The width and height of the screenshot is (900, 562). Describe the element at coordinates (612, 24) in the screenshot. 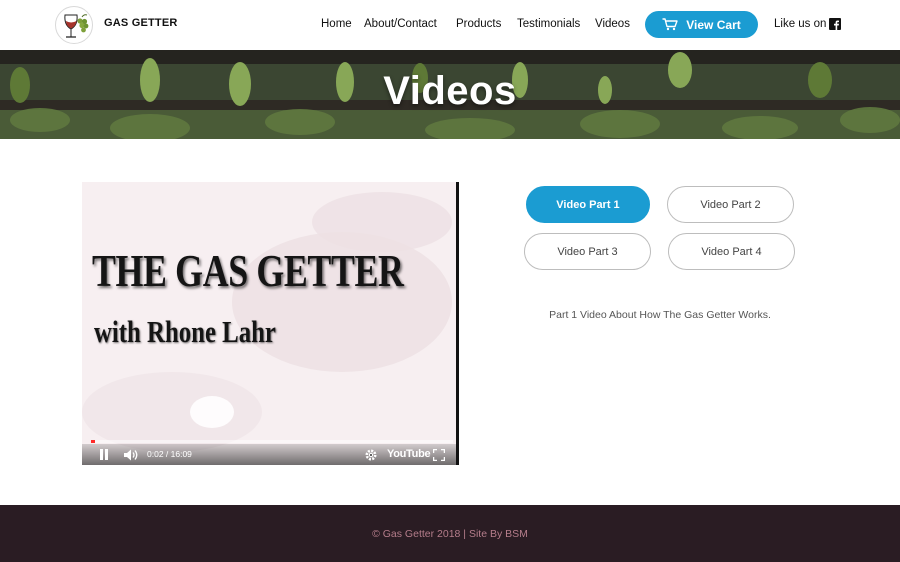

I see `nav-videos: Videos` at that location.